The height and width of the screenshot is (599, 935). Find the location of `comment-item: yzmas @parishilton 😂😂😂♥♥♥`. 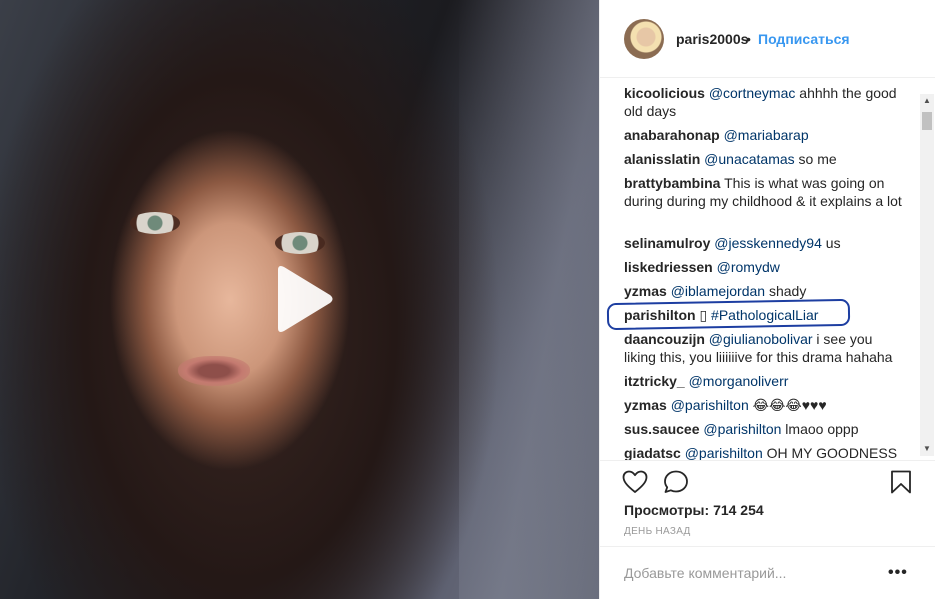

comment-item: yzmas @parishilton 😂😂😂♥♥♥ is located at coordinates (764, 405).